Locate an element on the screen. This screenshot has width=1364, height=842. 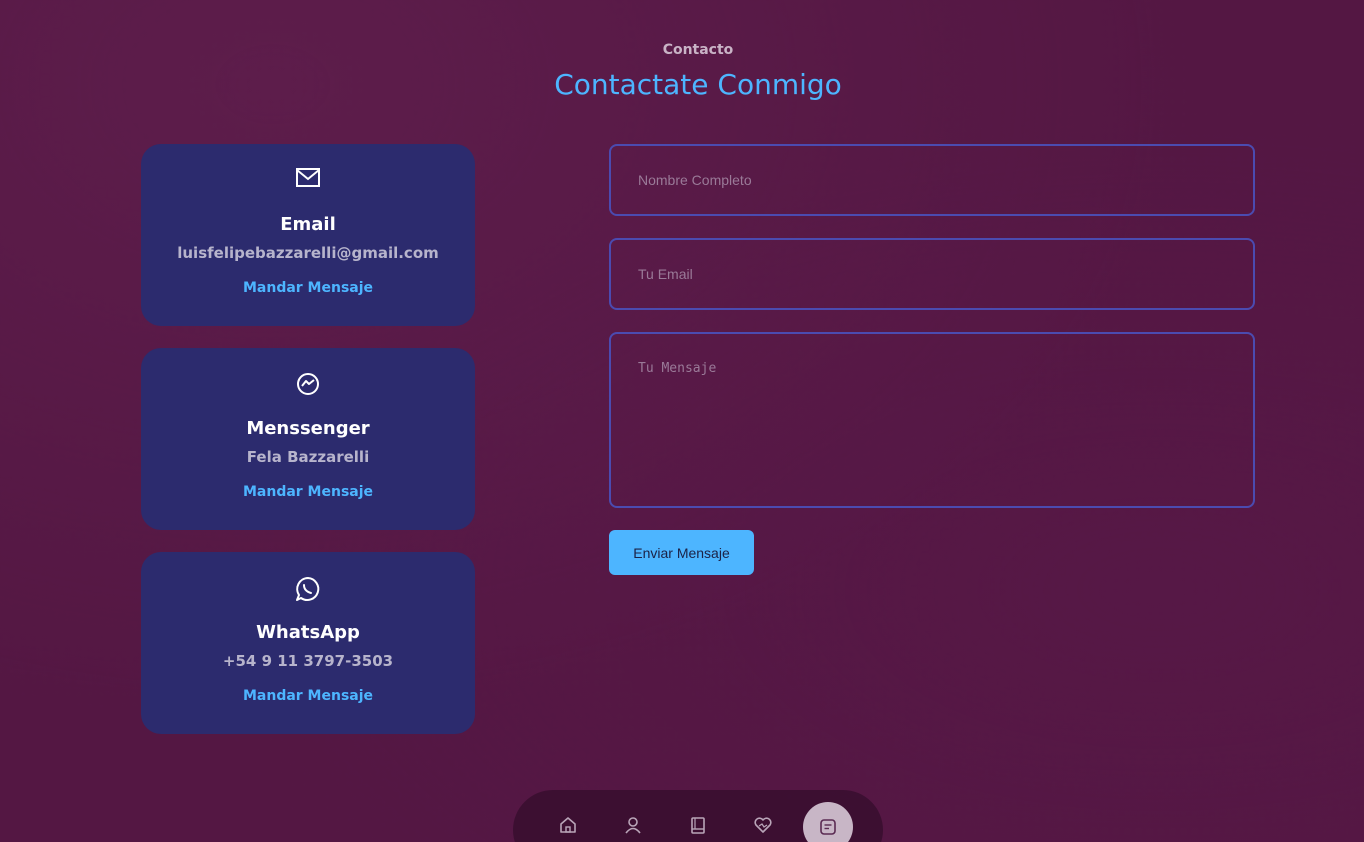
contact-card-title: Email is located at coordinates (308, 224).